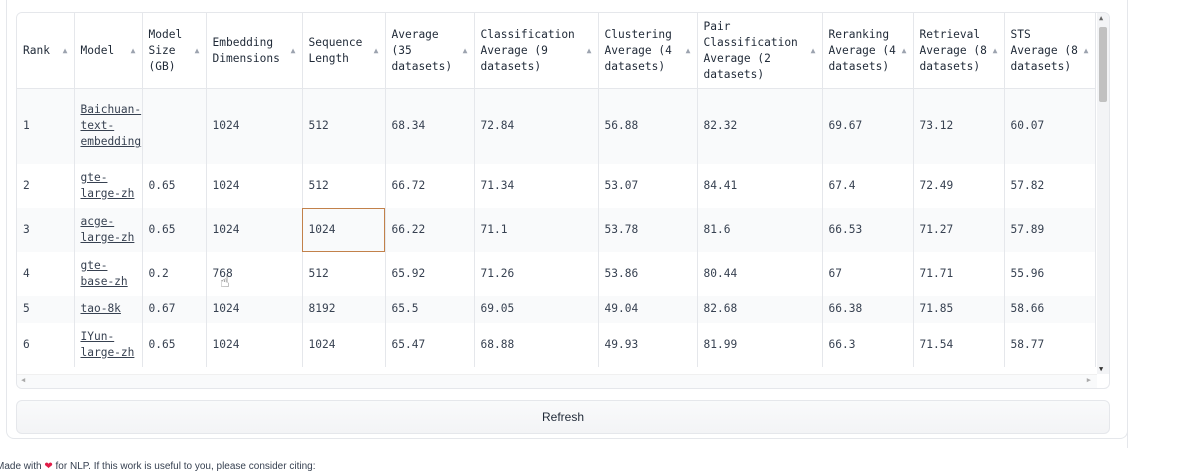  What do you see at coordinates (536, 51) in the screenshot?
I see `column-header: Classification Average (9 datasets) ▲` at bounding box center [536, 51].